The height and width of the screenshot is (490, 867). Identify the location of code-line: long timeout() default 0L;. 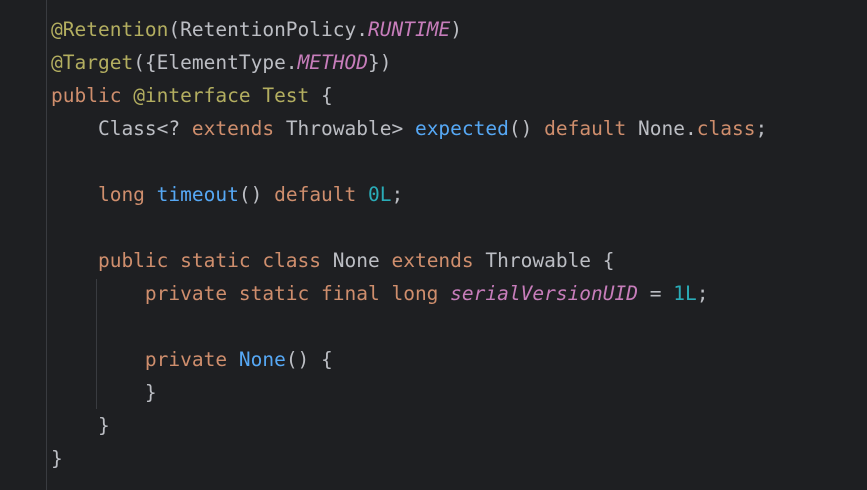
(227, 195).